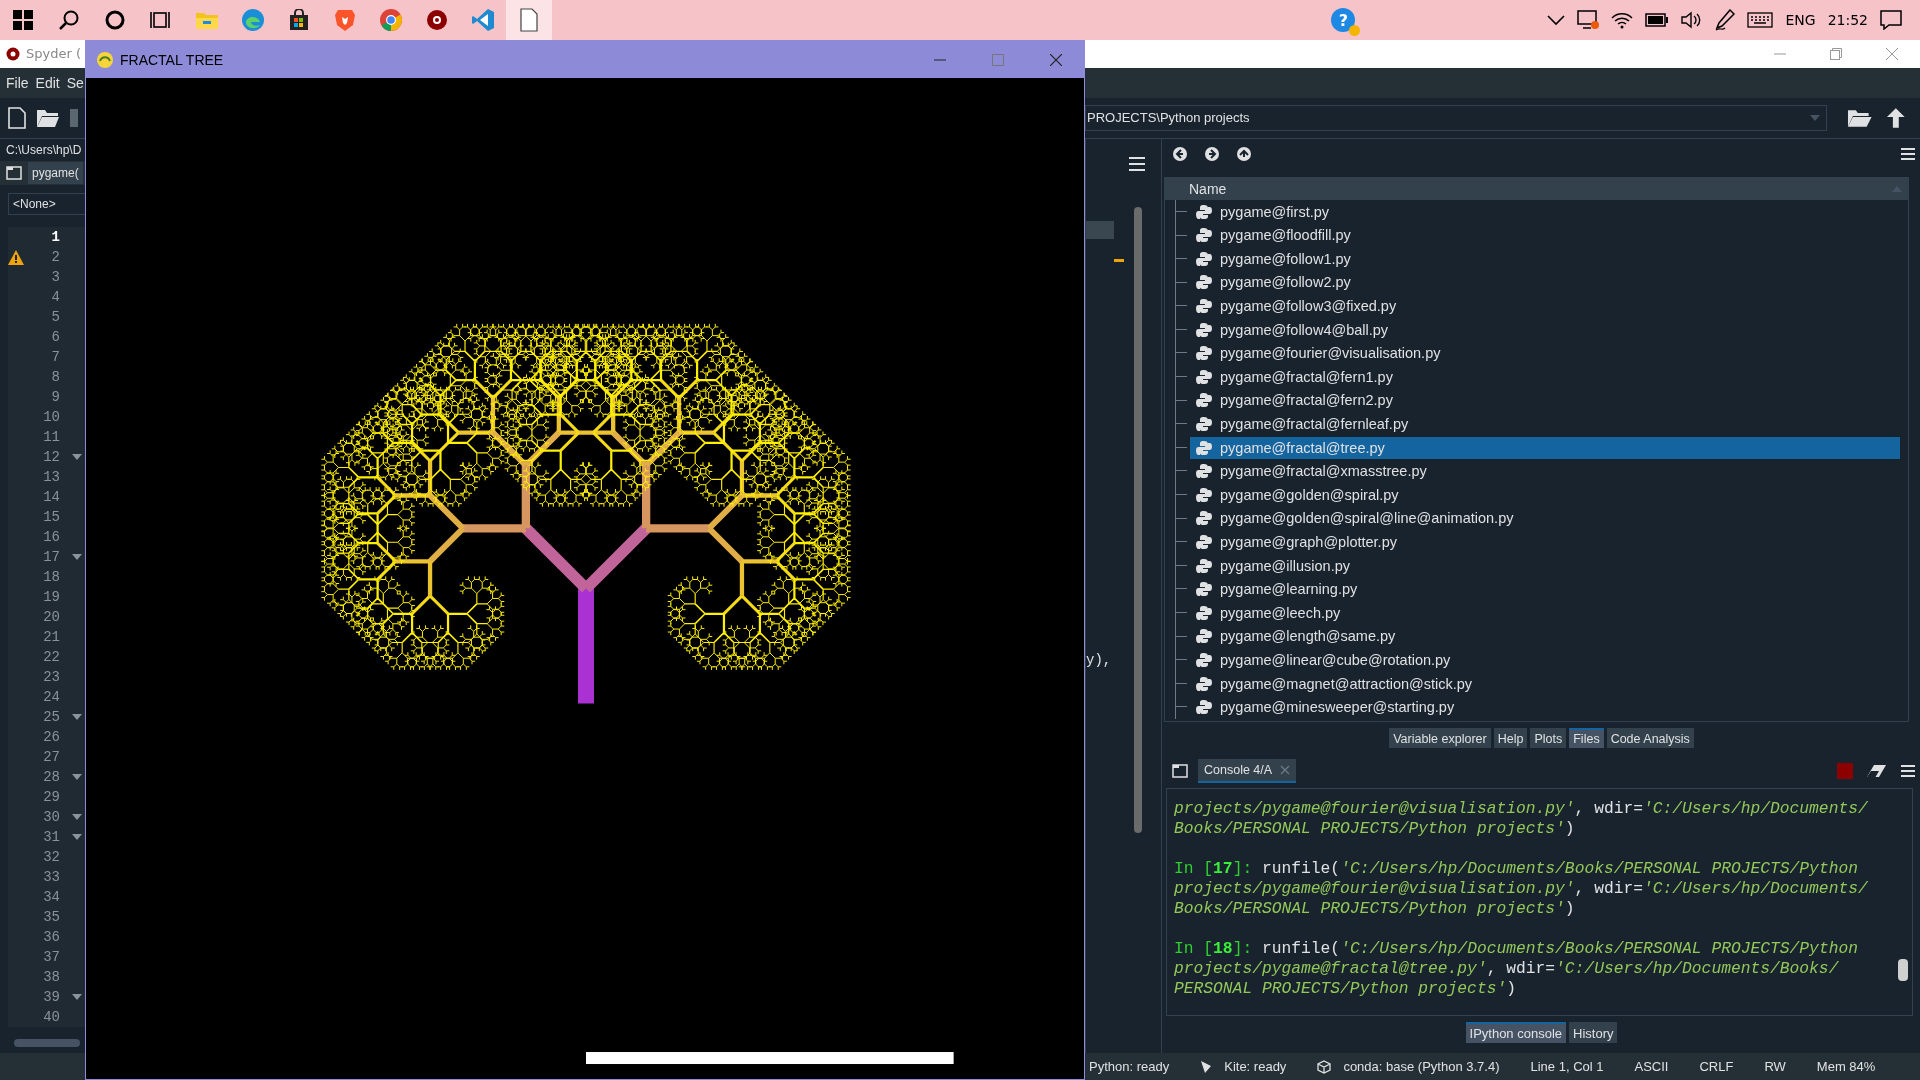 This screenshot has width=1920, height=1080. I want to click on open-folder-icon, so click(1859, 117).